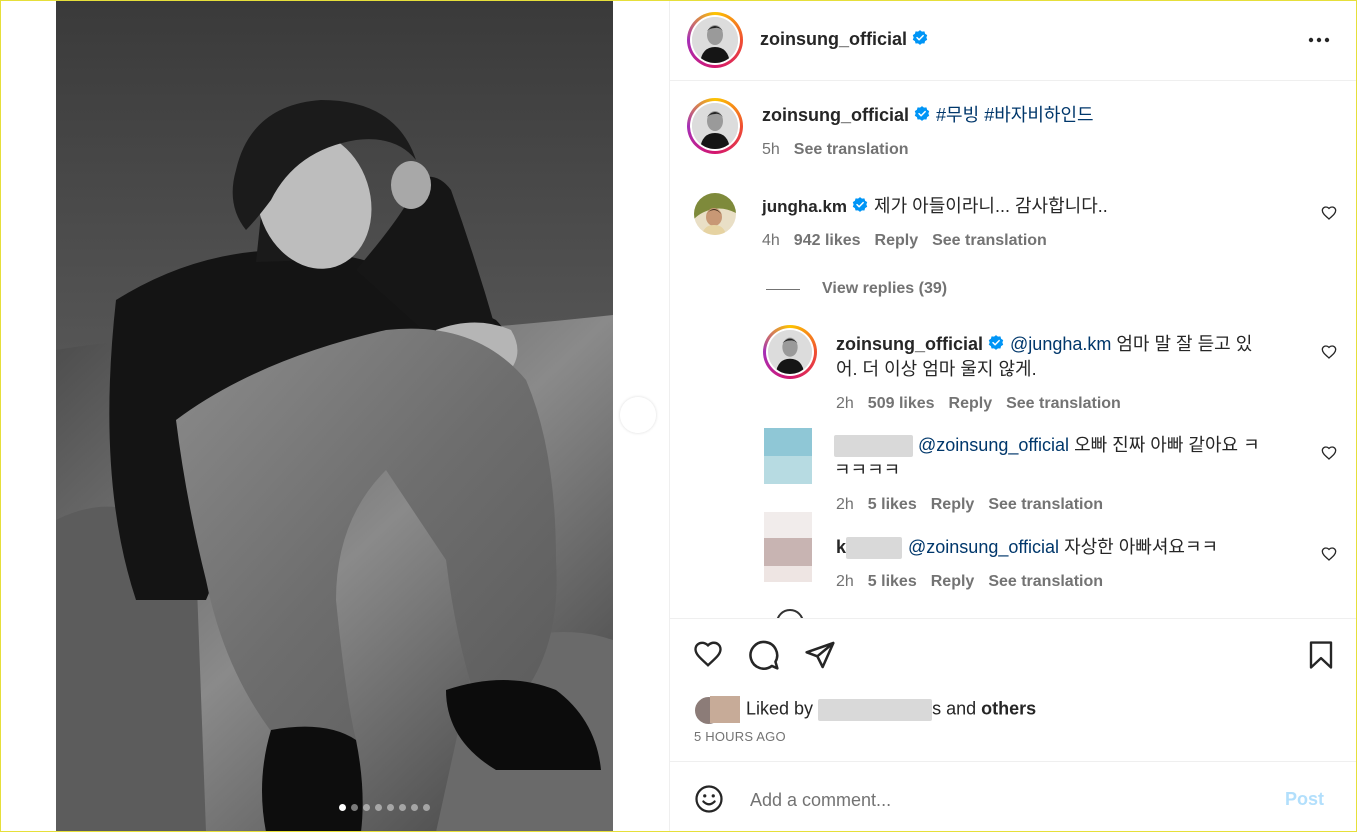 Image resolution: width=1357 pixels, height=833 pixels. What do you see at coordinates (1321, 655) in the screenshot?
I see `bookmark-icon` at bounding box center [1321, 655].